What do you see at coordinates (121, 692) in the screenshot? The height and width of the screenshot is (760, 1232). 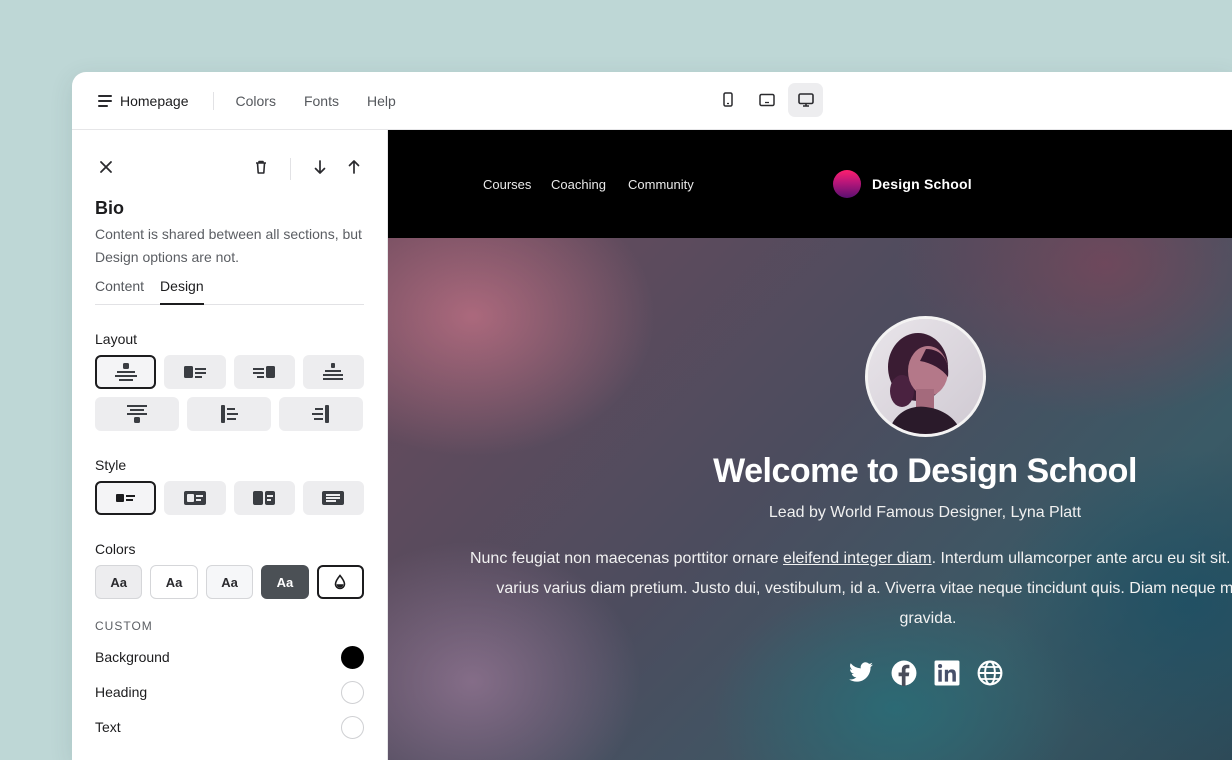 I see `heading-color-label: Heading` at bounding box center [121, 692].